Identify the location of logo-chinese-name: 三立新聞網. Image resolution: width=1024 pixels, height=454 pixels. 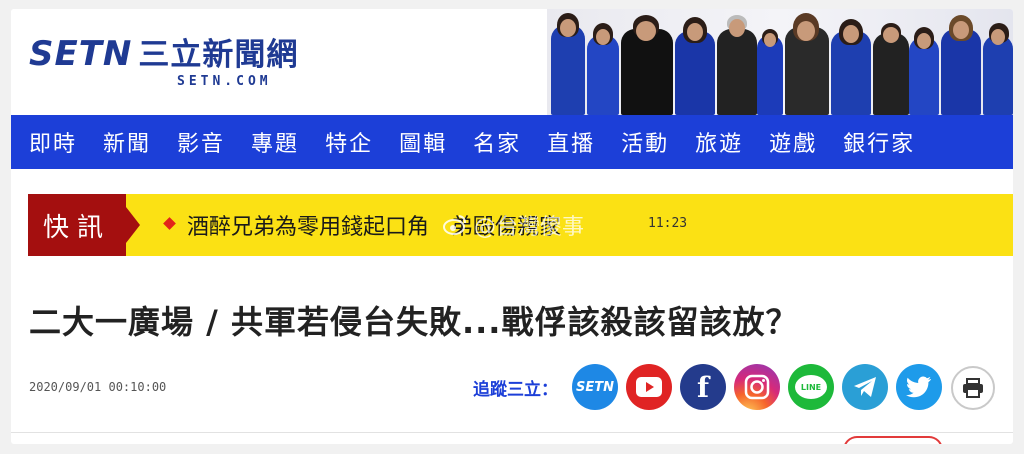
(218, 55).